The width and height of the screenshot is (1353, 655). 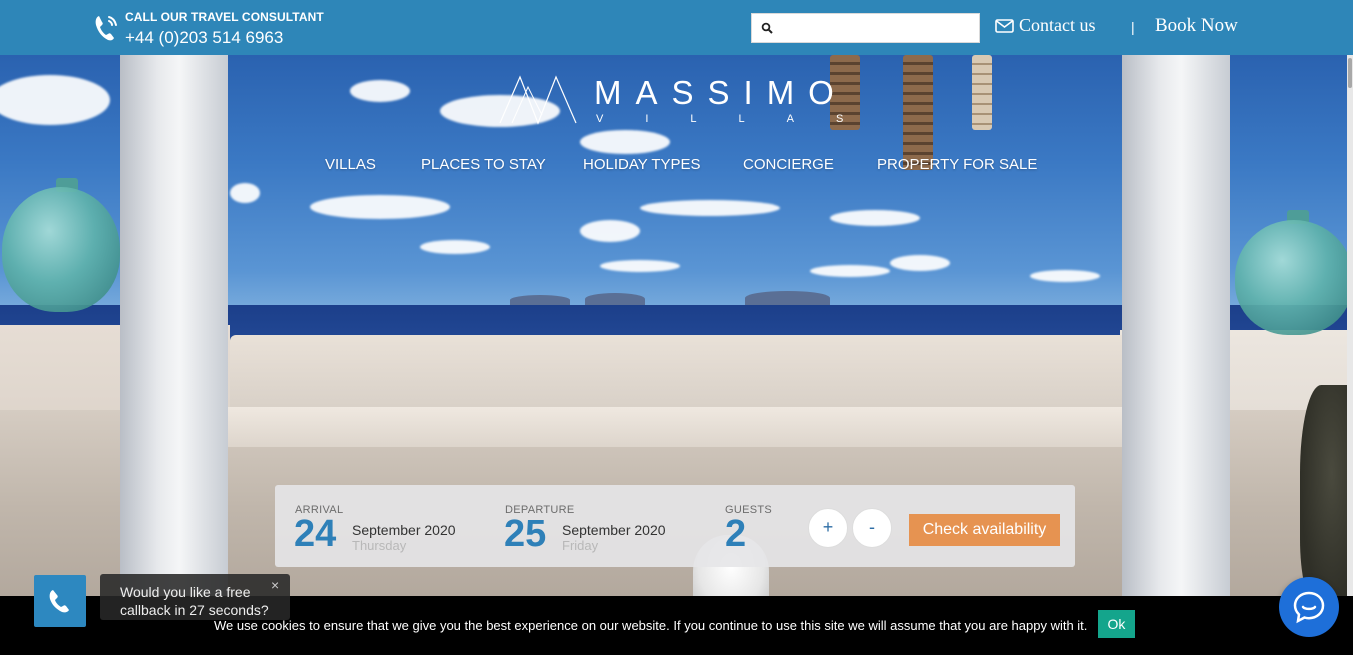 I want to click on search-icon, so click(x=767, y=28).